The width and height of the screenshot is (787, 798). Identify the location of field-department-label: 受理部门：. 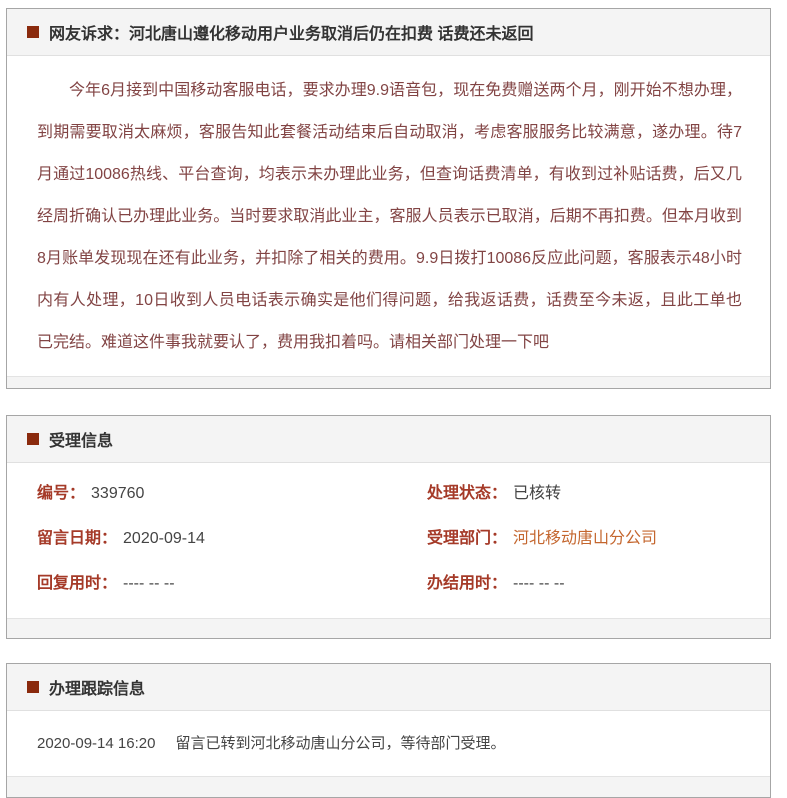
(467, 538).